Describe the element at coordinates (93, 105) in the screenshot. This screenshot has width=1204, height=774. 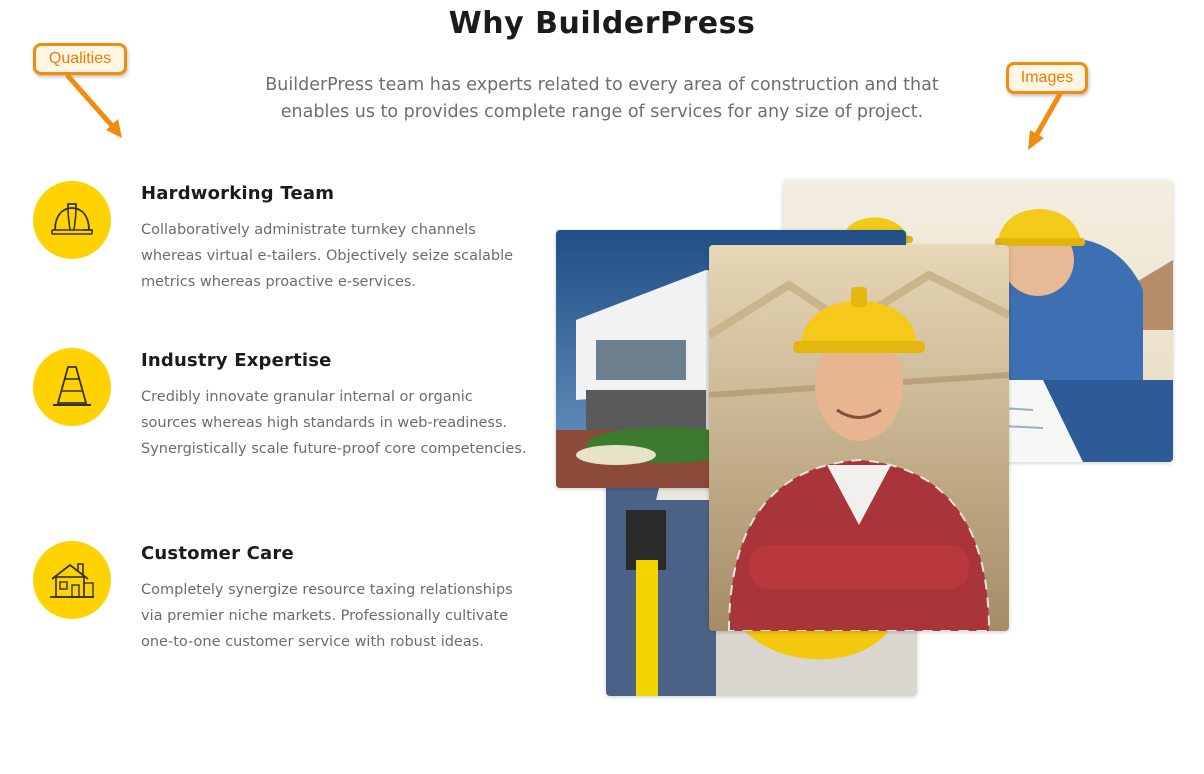
I see `qualities-arrow-icon` at that location.